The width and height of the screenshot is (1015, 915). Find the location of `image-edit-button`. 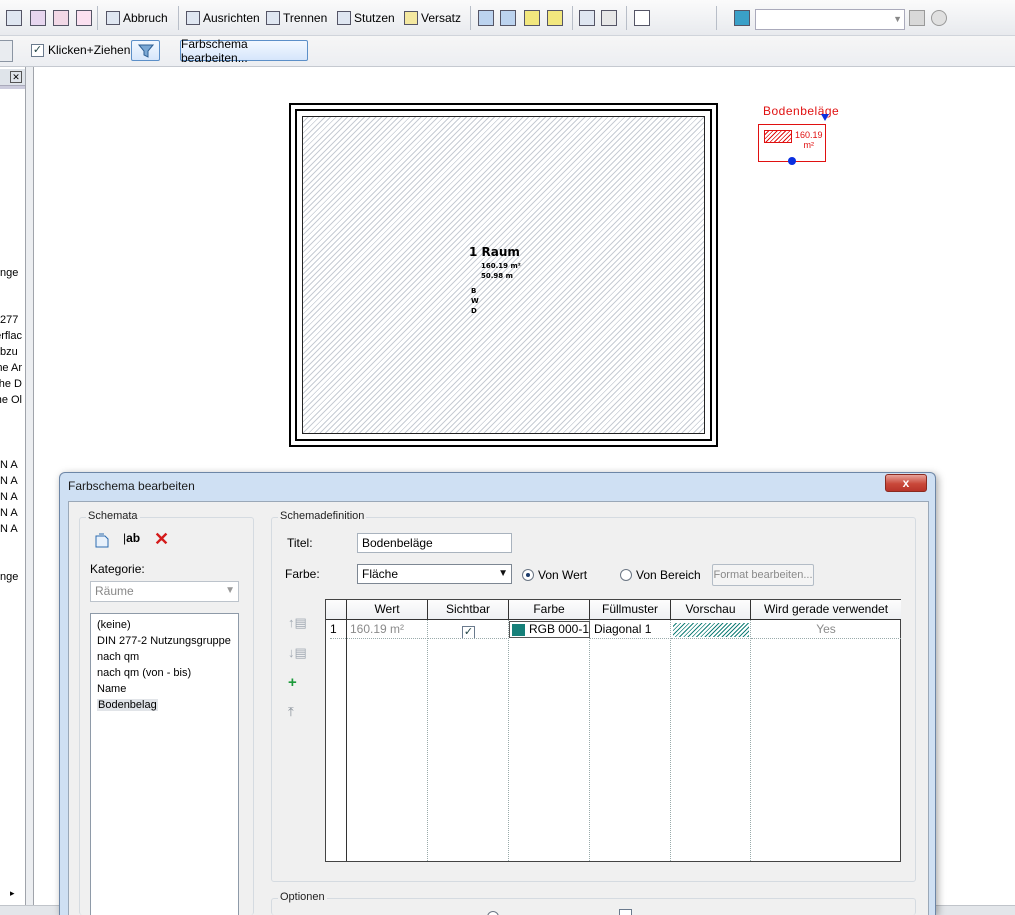

image-edit-button is located at coordinates (917, 18).